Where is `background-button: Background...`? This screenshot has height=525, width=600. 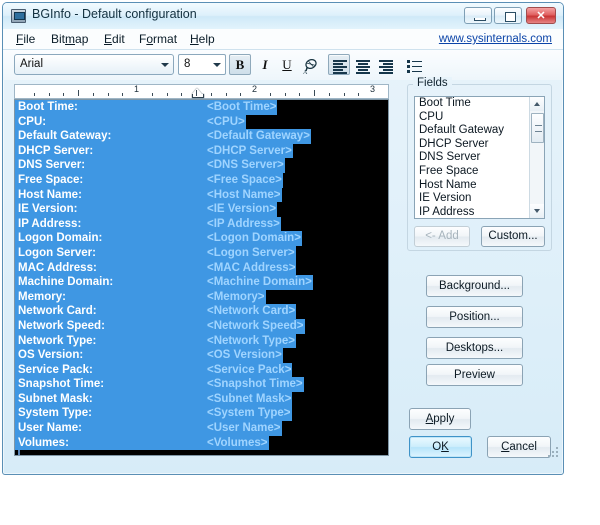 background-button: Background... is located at coordinates (474, 286).